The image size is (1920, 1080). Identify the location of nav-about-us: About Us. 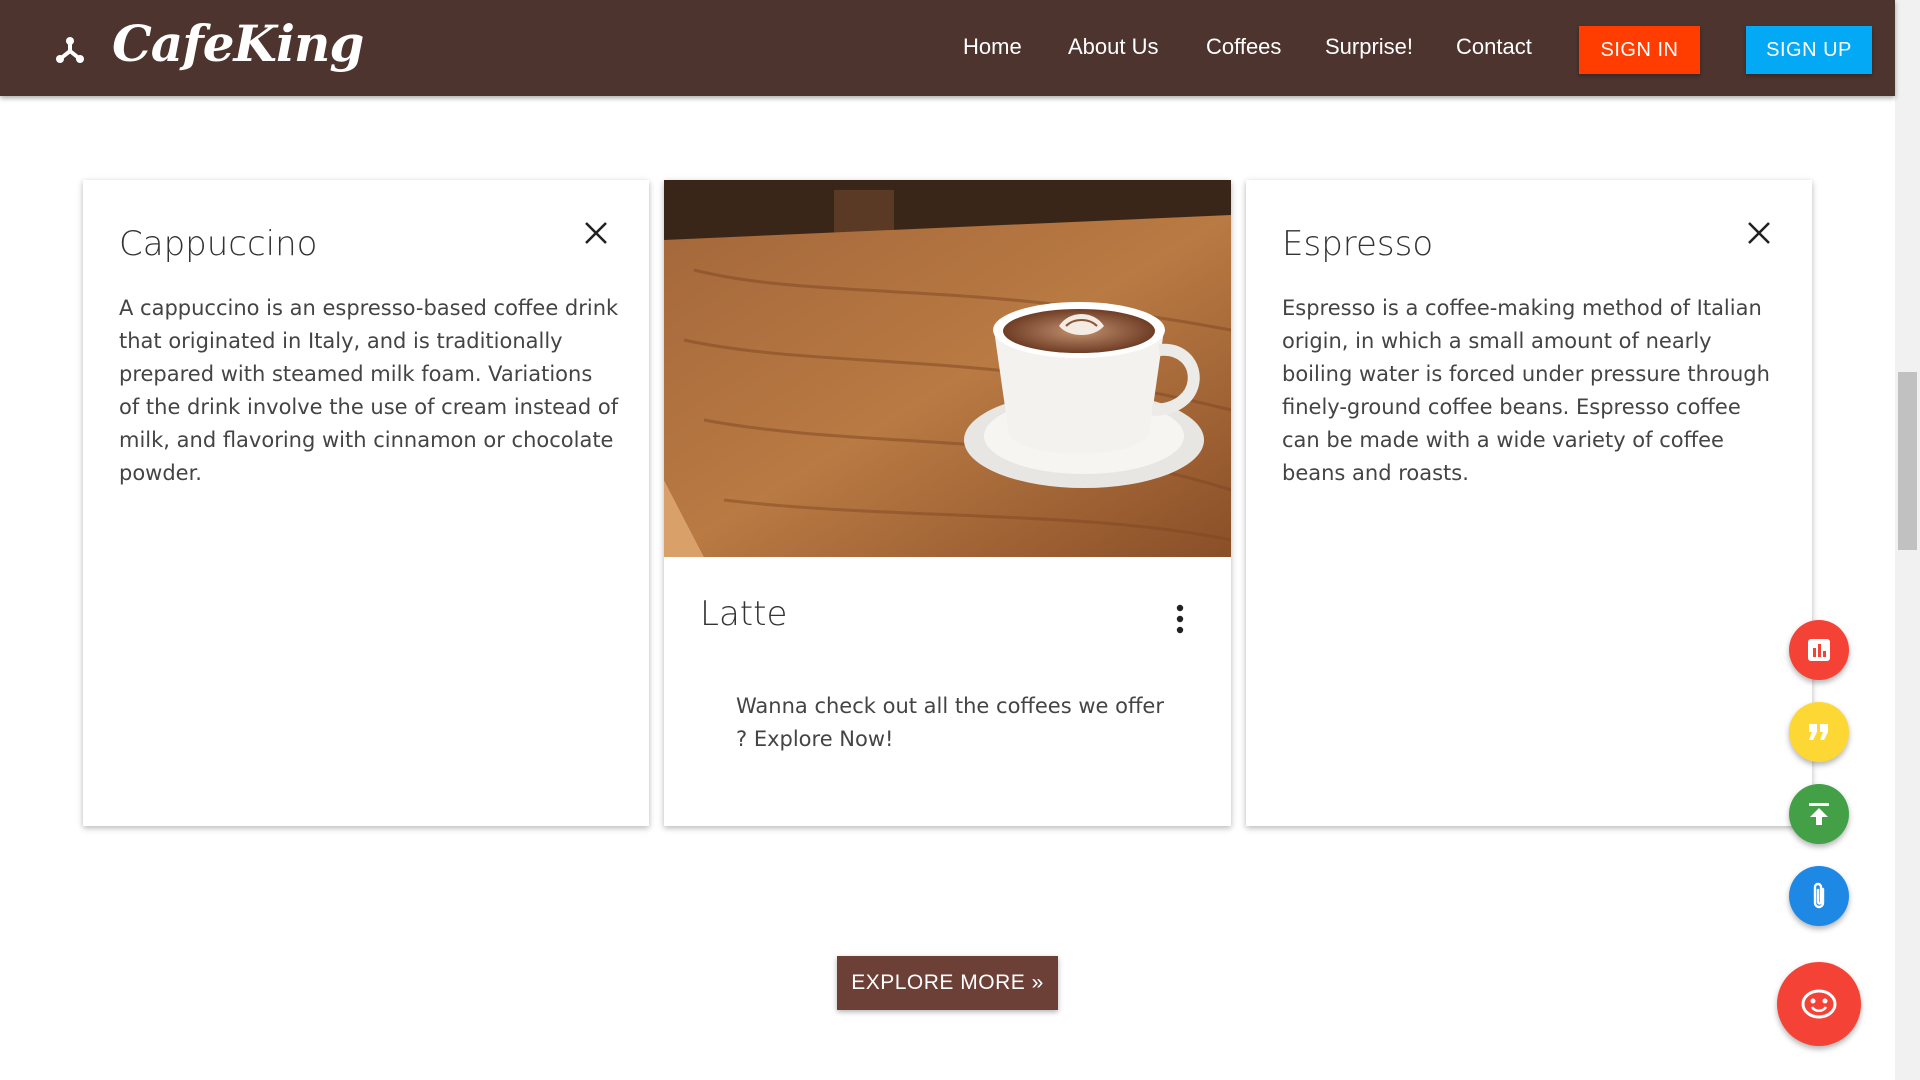
(1113, 47).